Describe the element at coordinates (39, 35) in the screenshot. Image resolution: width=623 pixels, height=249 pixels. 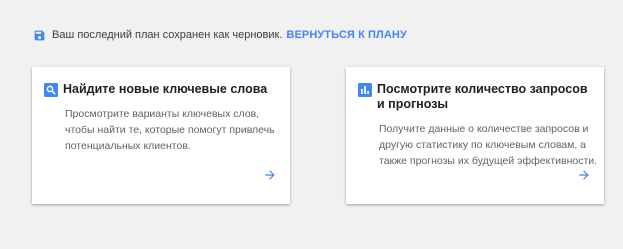
I see `save-icon` at that location.